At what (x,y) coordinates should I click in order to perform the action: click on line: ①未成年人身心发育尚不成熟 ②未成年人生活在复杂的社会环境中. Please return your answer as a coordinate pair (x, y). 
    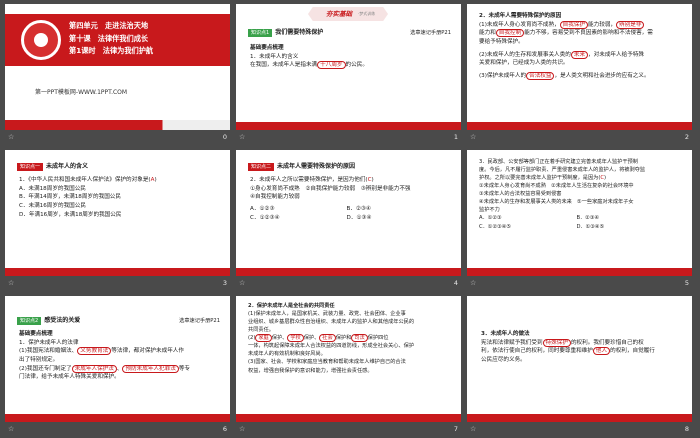
    Looking at the image, I should click on (580, 186).